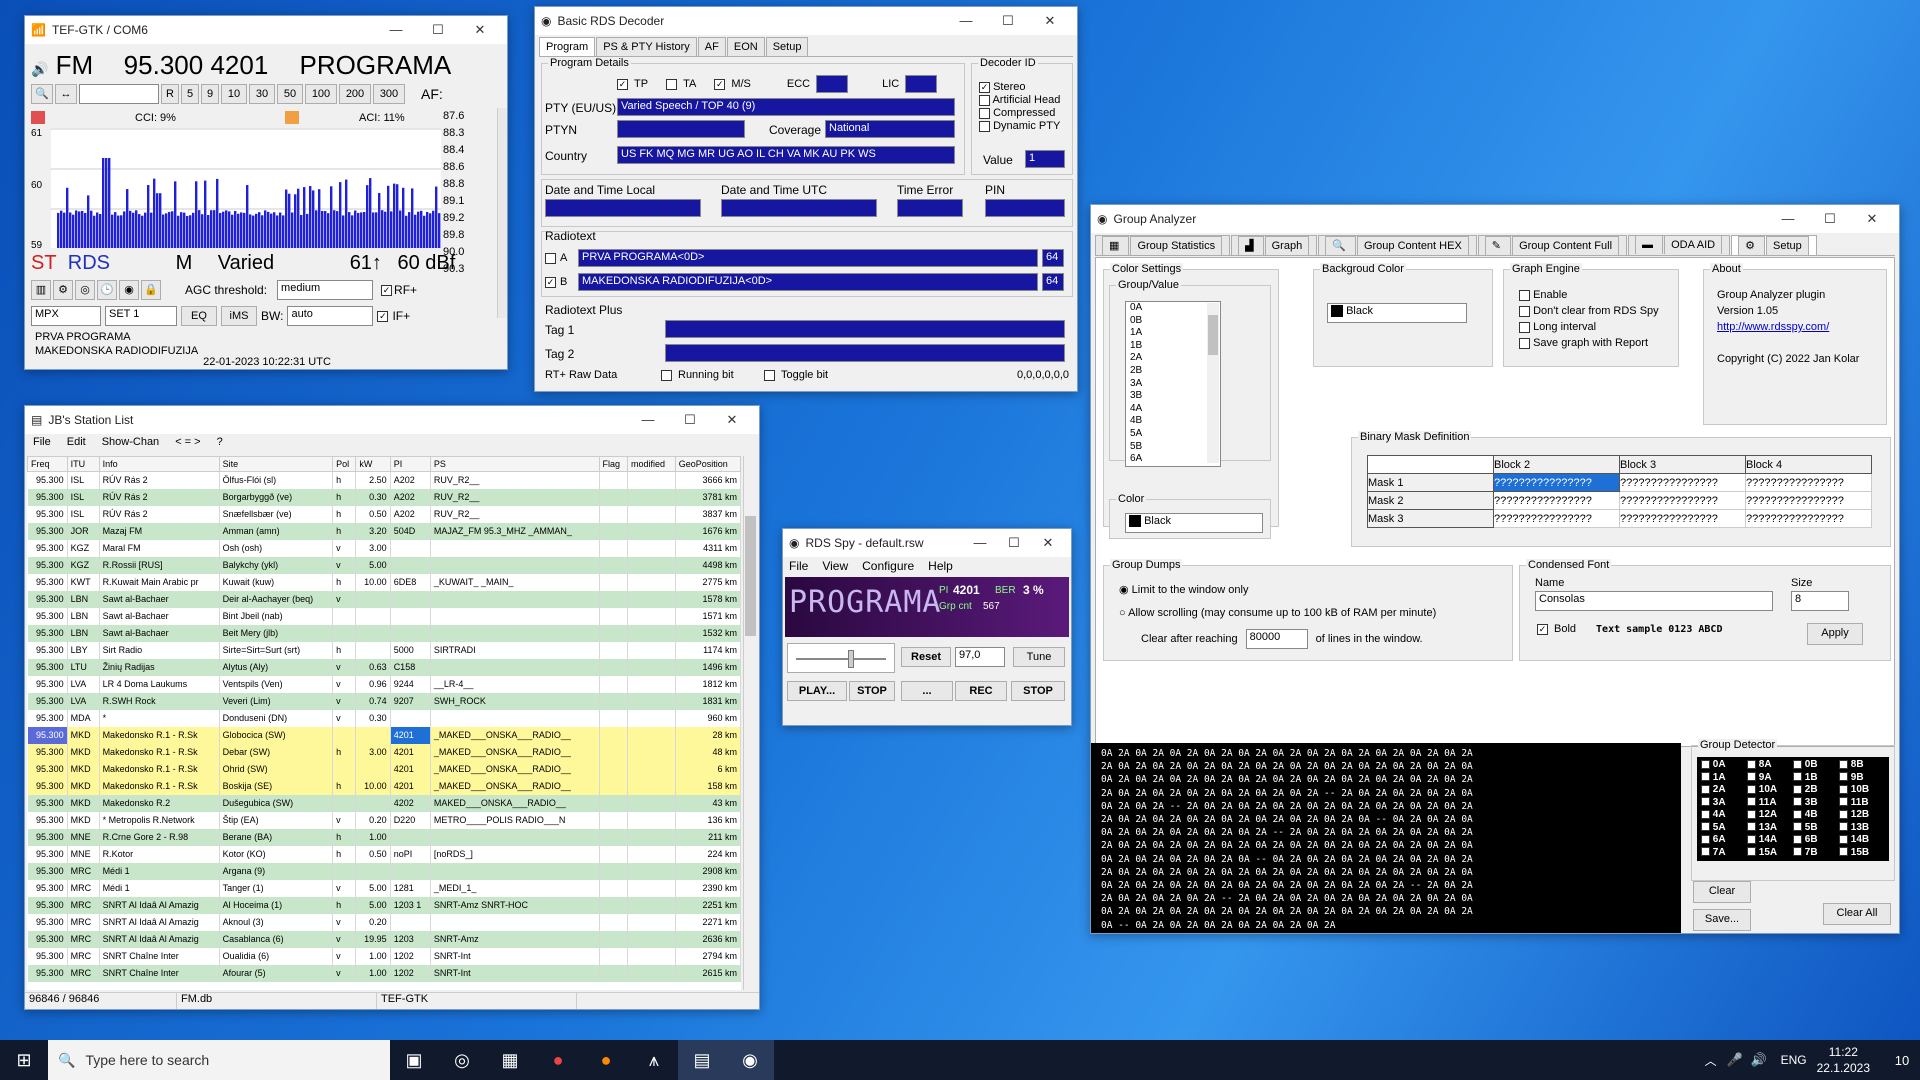 The height and width of the screenshot is (1080, 1920). Describe the element at coordinates (510, 1060) in the screenshot. I see `calculator-icon: ▦` at that location.